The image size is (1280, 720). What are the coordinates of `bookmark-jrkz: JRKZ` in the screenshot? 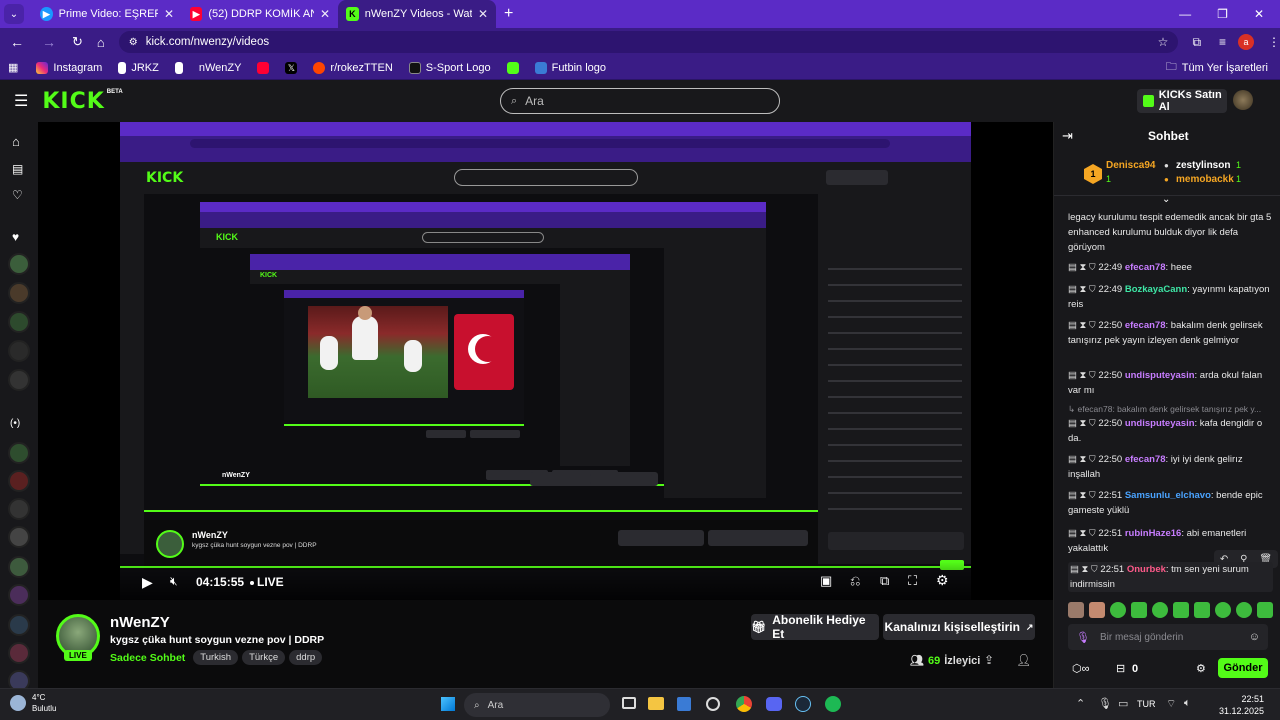 It's located at (138, 67).